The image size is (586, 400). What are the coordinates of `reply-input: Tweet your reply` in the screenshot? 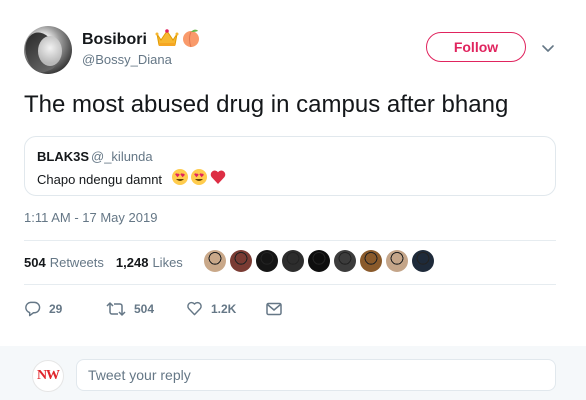 It's located at (316, 375).